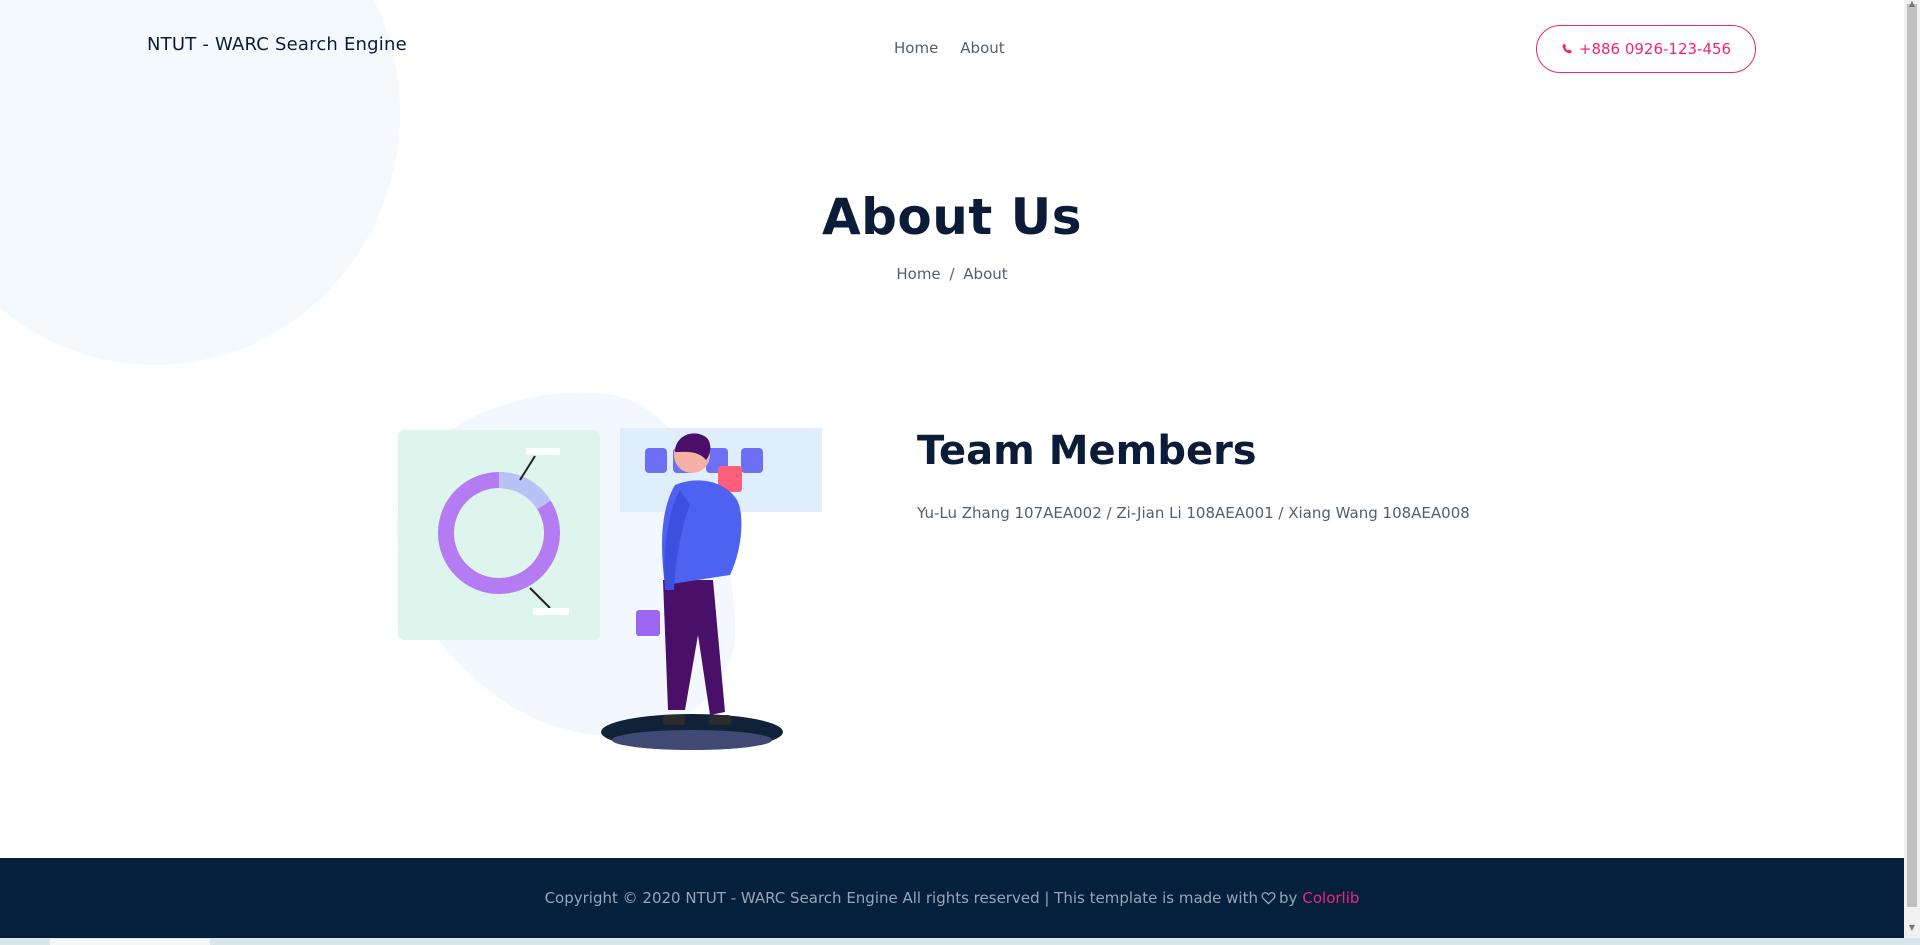 Image resolution: width=1920 pixels, height=945 pixels. Describe the element at coordinates (1912, 455) in the screenshot. I see `scrollbar-thumb` at that location.